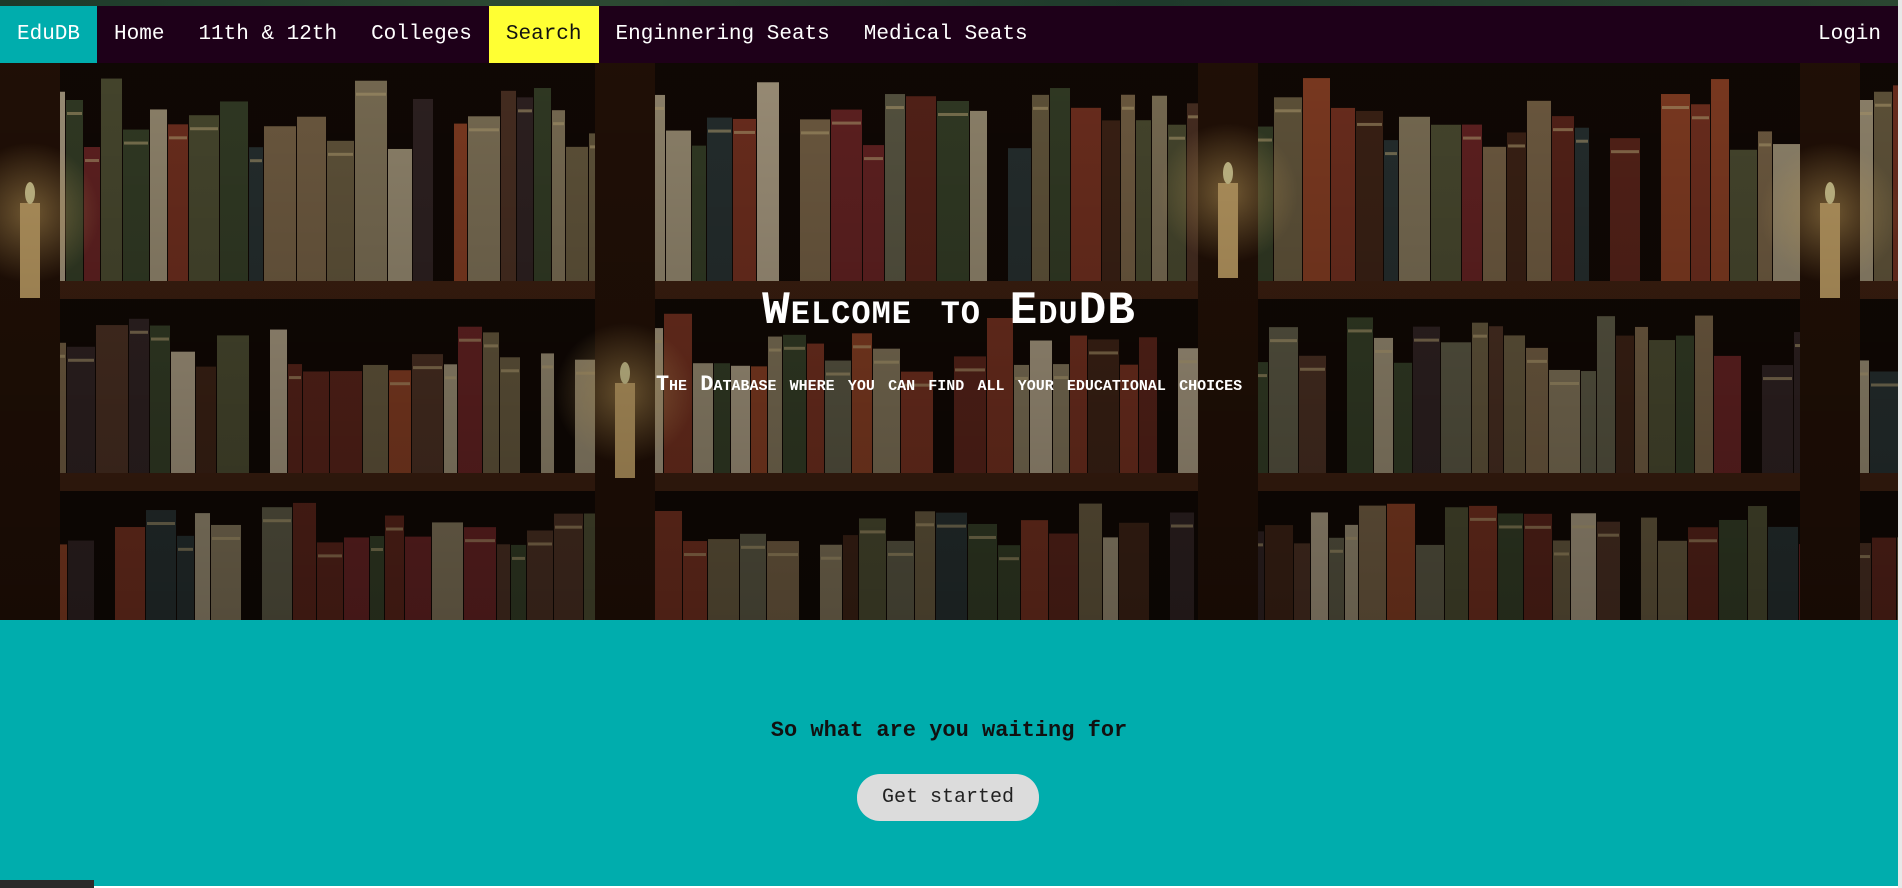 This screenshot has height=888, width=1902. I want to click on nav-login: Login, so click(1849, 34).